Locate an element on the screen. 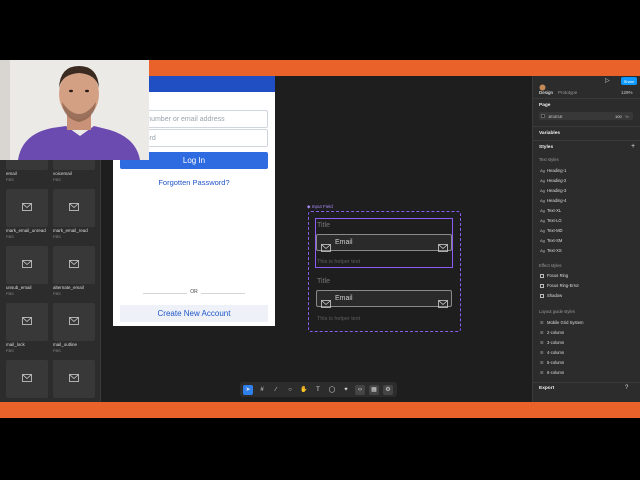 The height and width of the screenshot is (480, 640). shape-tool-icon: ○ is located at coordinates (290, 390).